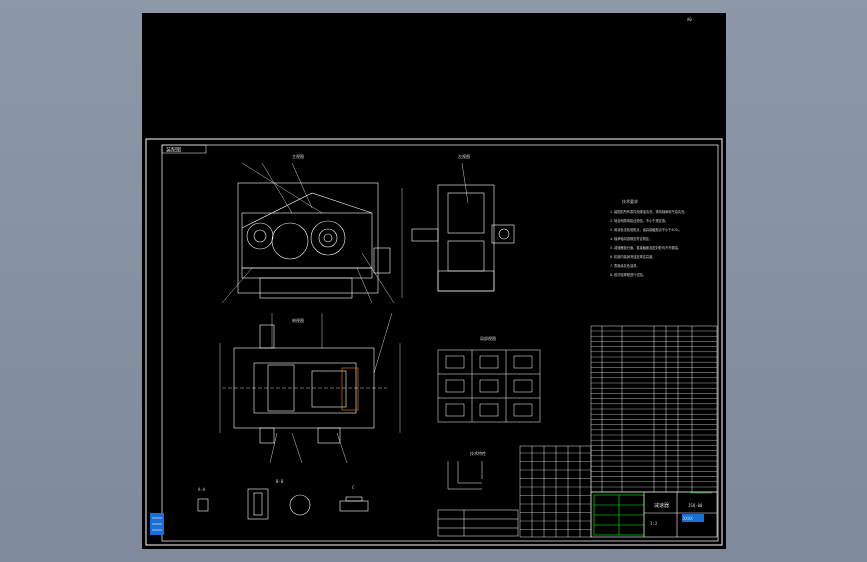 The height and width of the screenshot is (562, 867). Describe the element at coordinates (488, 338) in the screenshot. I see `details-title: 局部视图` at that location.